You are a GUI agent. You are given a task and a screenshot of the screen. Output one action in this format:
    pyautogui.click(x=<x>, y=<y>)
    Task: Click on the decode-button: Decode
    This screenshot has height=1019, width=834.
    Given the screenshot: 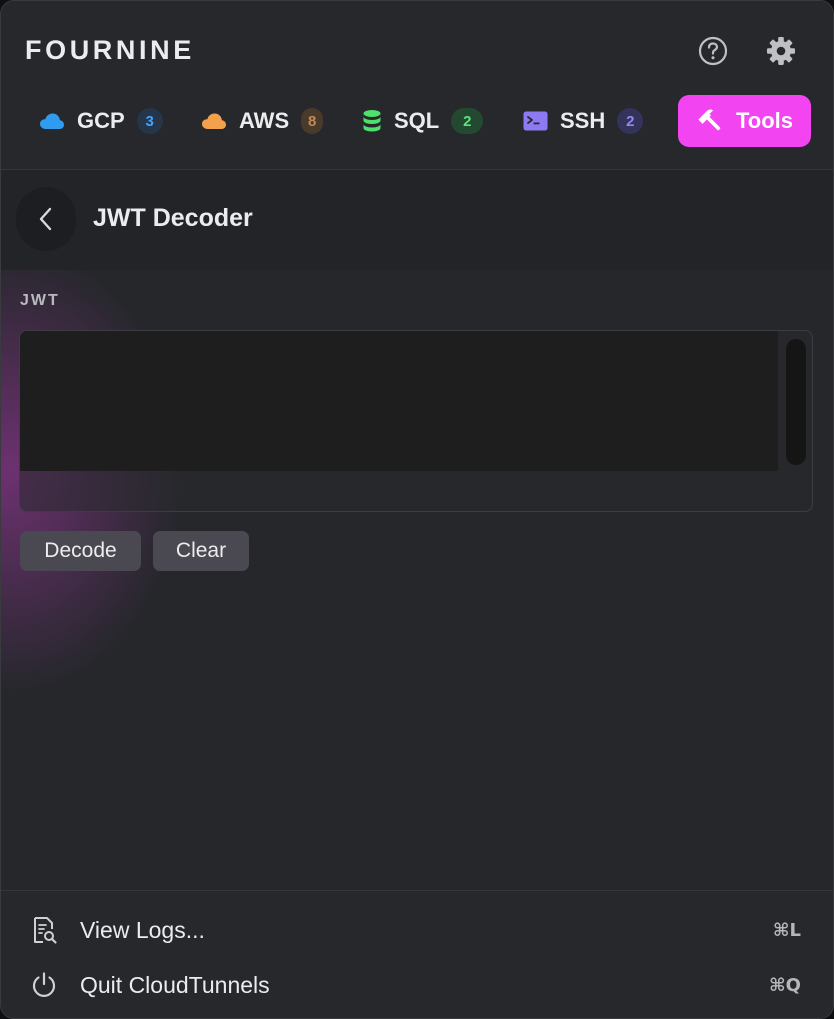 What is the action you would take?
    pyautogui.click(x=80, y=551)
    